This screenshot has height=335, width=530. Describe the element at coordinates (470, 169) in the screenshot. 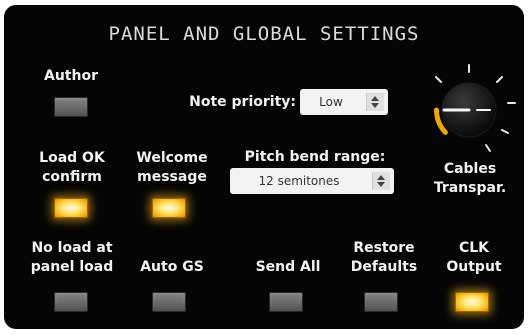

I see `cables-transparency-label-1: Cables` at that location.